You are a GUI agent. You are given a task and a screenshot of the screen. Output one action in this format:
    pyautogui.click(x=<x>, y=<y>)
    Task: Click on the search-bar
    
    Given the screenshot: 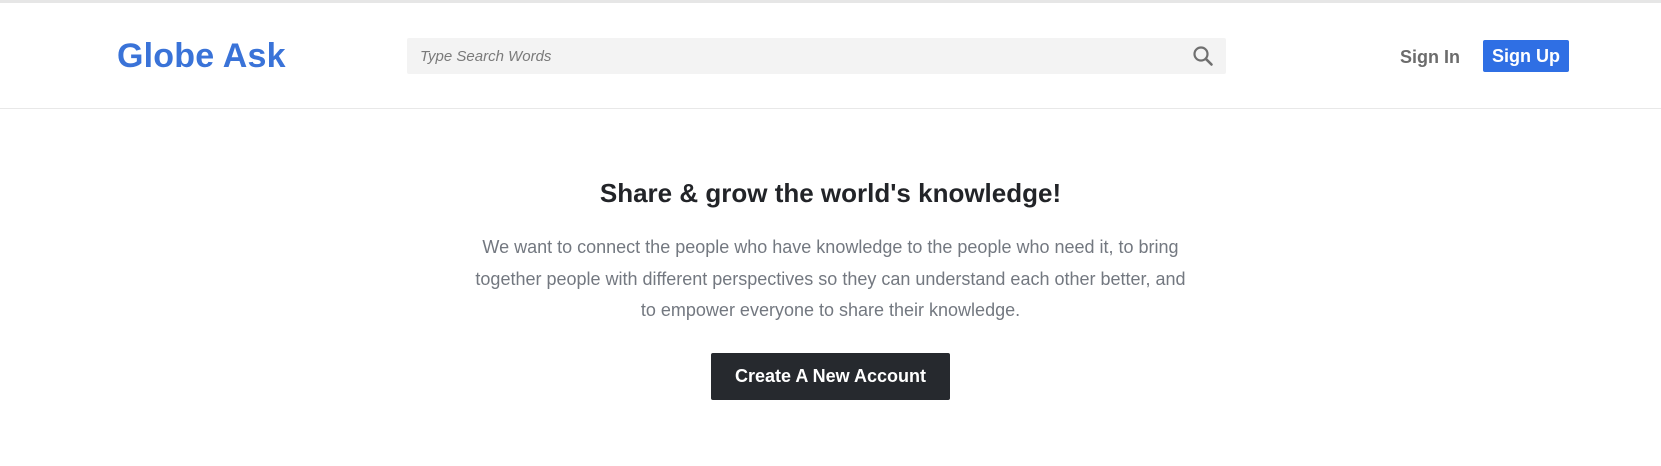 What is the action you would take?
    pyautogui.click(x=816, y=56)
    